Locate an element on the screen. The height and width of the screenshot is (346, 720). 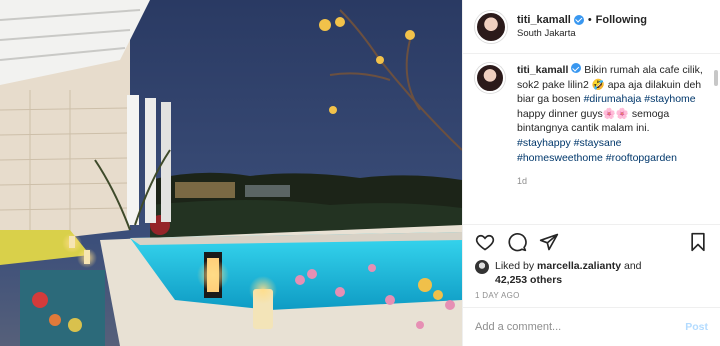
action-icons is located at coordinates (591, 242).